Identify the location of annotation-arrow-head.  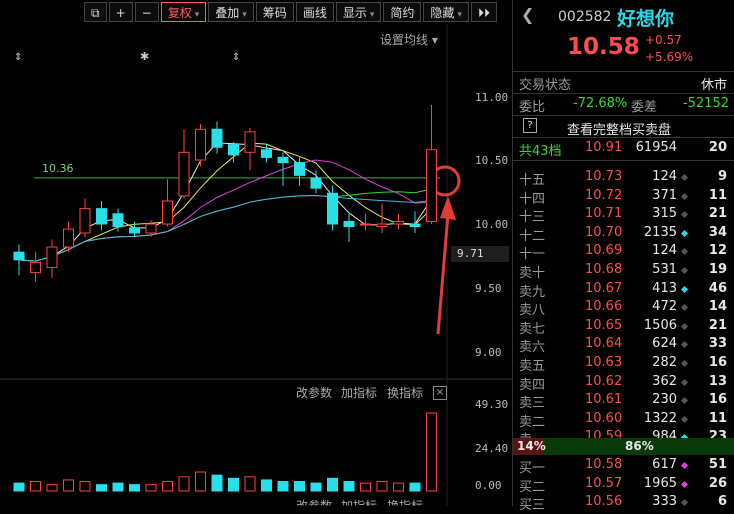
(448, 208).